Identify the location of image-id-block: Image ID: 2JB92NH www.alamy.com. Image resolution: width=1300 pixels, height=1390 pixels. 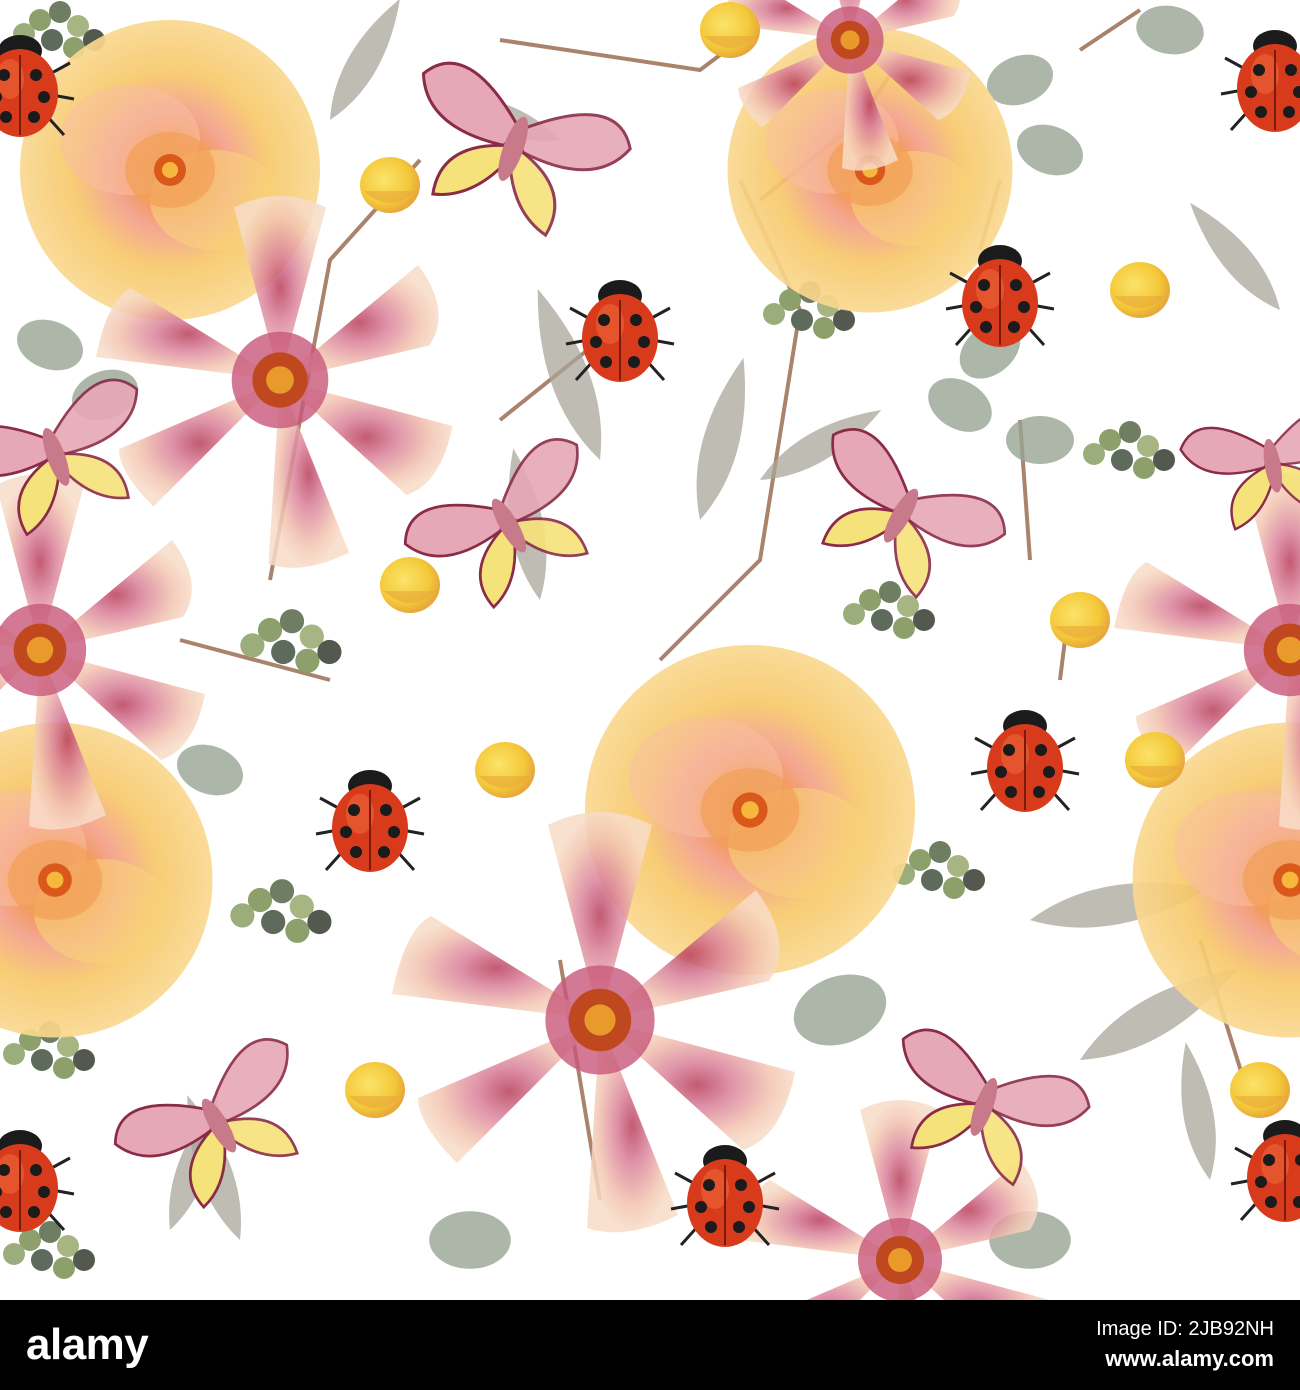
(1185, 1344).